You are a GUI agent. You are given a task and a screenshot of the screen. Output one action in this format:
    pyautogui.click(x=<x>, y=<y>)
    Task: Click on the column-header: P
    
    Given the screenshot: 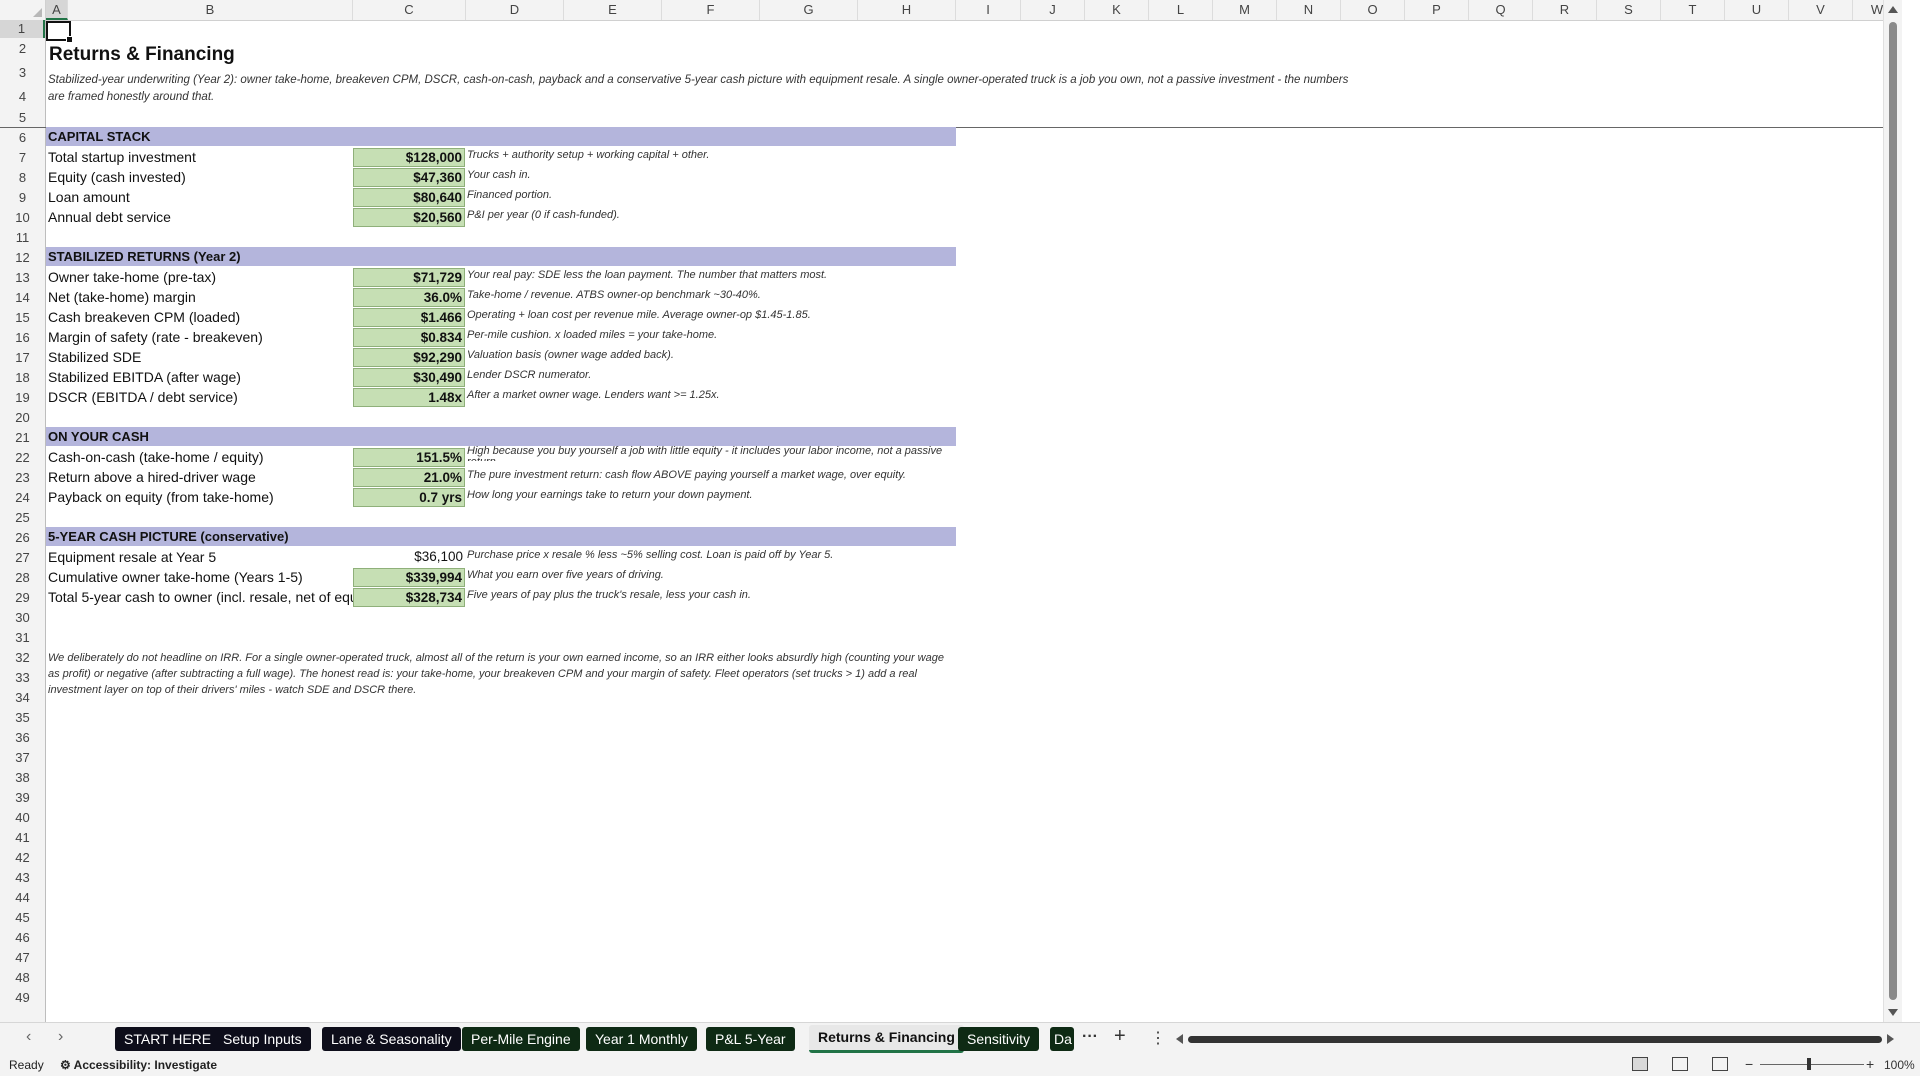 What is the action you would take?
    pyautogui.click(x=1437, y=10)
    